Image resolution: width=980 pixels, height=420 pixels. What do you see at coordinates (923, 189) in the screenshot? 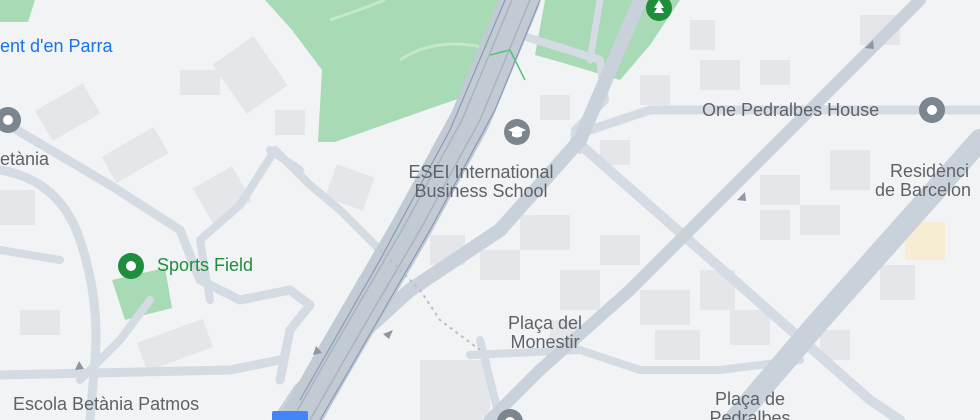
I see `place-label-residencia-line2: de Barcelon` at bounding box center [923, 189].